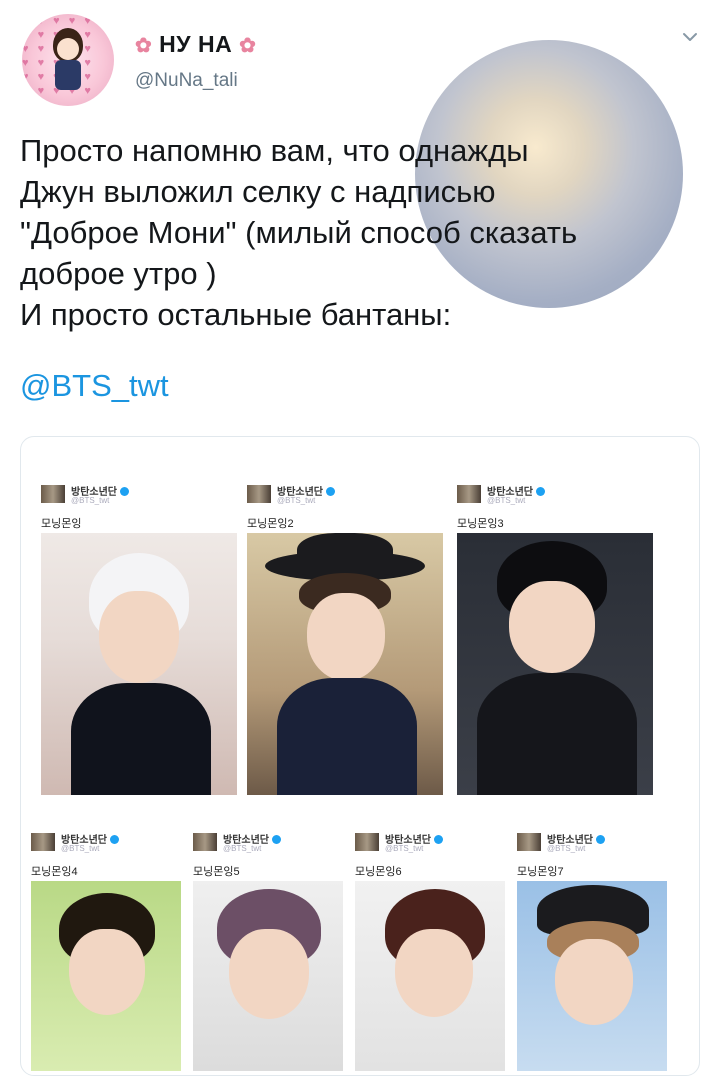 The height and width of the screenshot is (1080, 720). Describe the element at coordinates (299, 232) in the screenshot. I see `tweet-line: "Доброе Мони" (милый способ сказать` at that location.